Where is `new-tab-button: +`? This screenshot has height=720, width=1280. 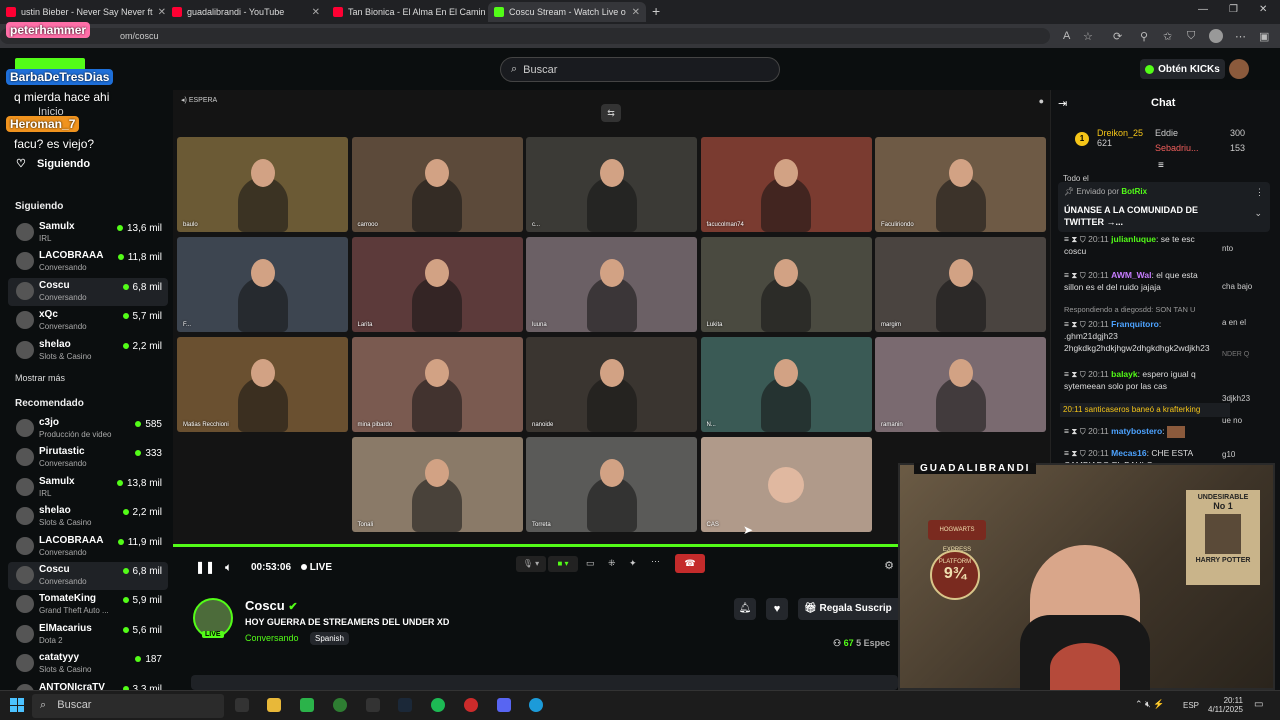 new-tab-button: + is located at coordinates (656, 11).